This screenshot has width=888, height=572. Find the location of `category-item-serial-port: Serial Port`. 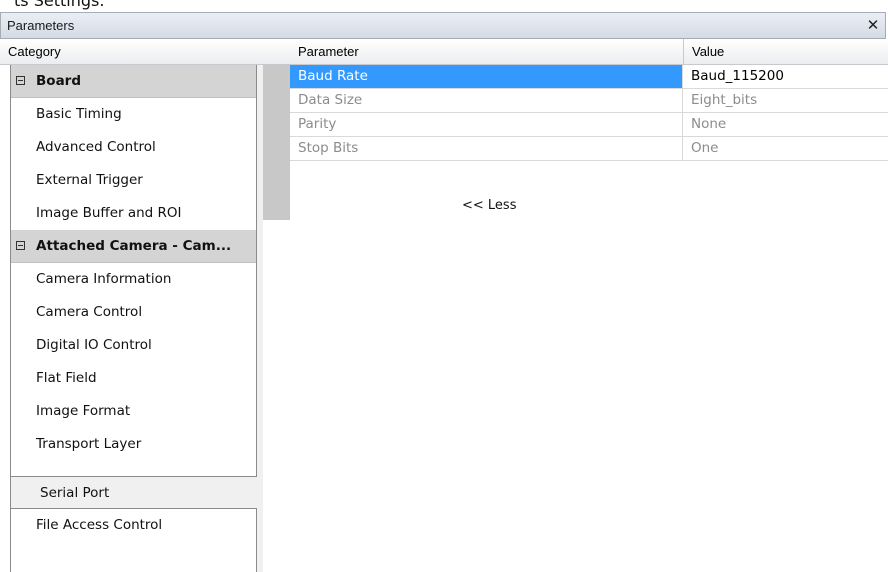

category-item-serial-port: Serial Port is located at coordinates (133, 492).